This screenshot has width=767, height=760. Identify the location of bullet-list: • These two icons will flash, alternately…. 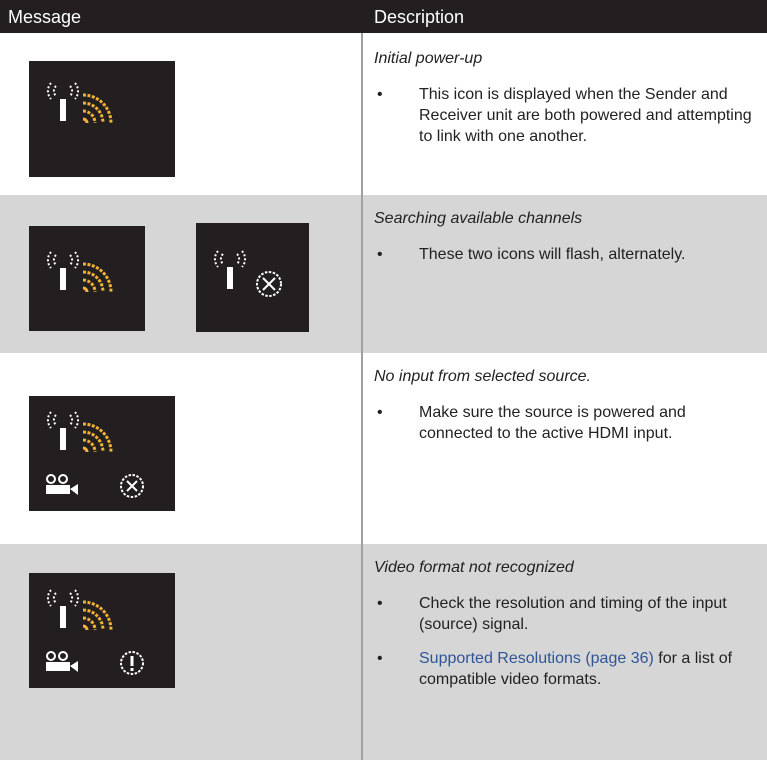
(569, 254).